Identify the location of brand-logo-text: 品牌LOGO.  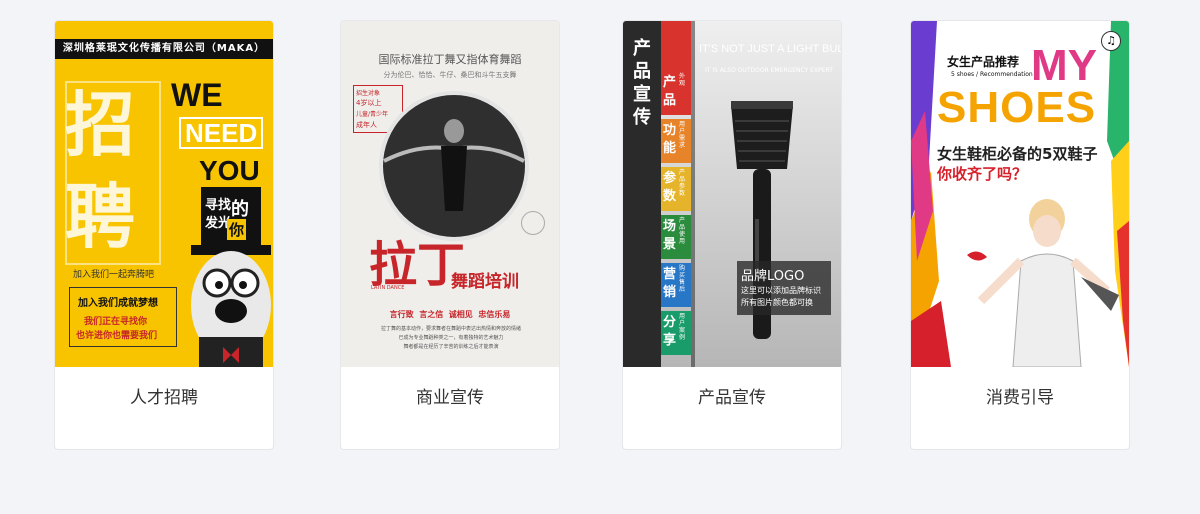
(773, 276).